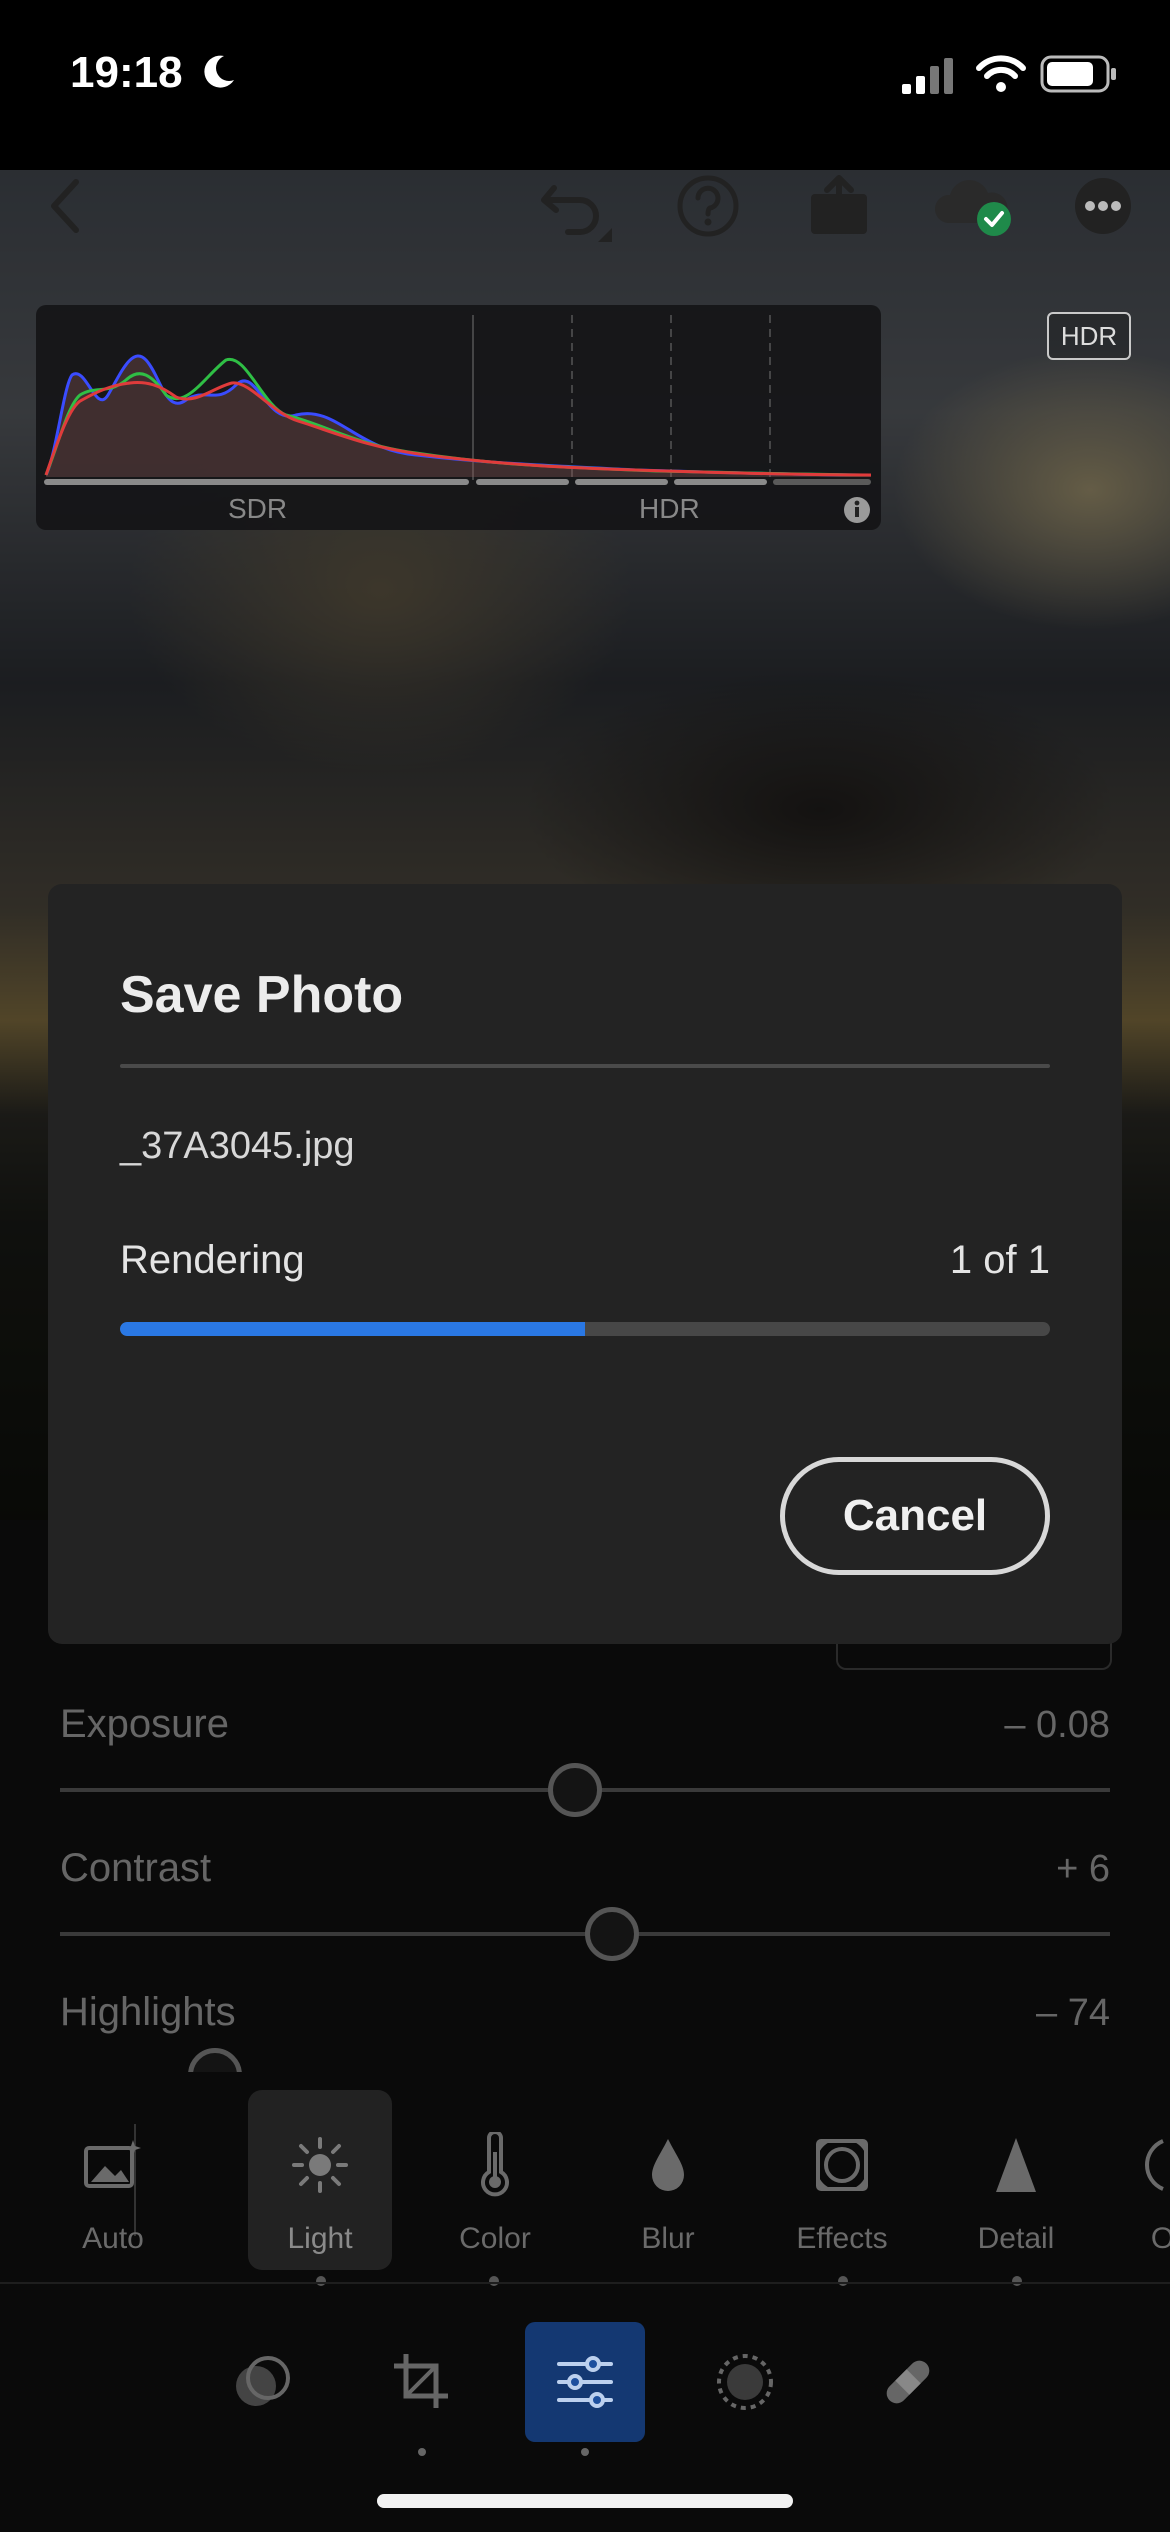  What do you see at coordinates (842, 2165) in the screenshot?
I see `vignette-icon` at bounding box center [842, 2165].